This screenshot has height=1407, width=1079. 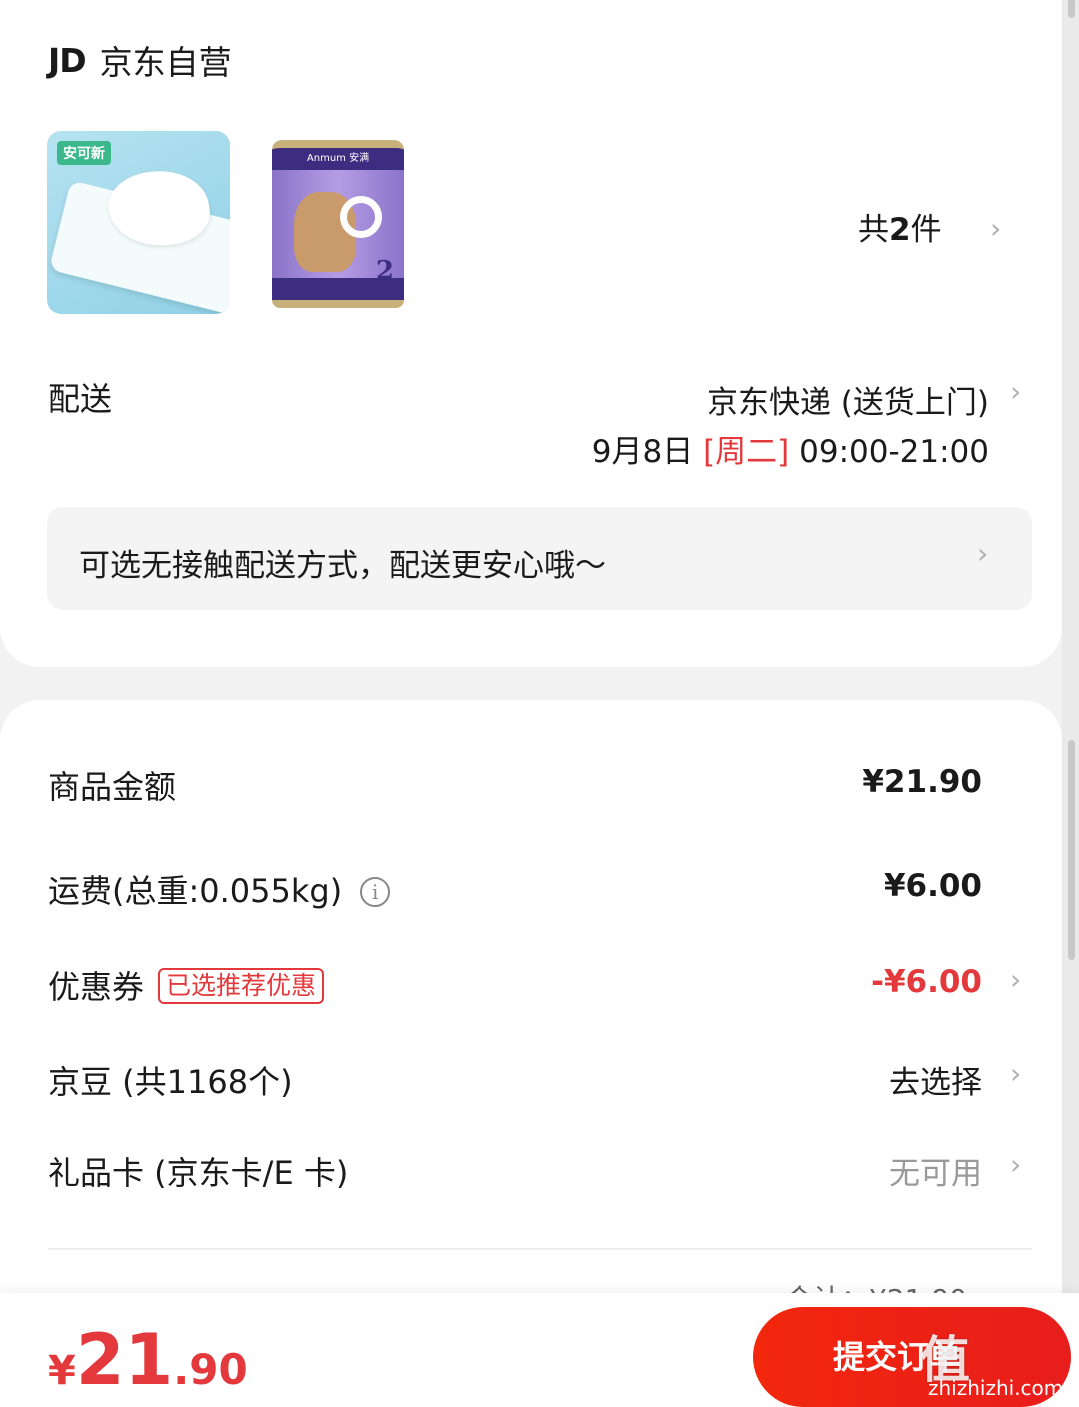 What do you see at coordinates (996, 1388) in the screenshot?
I see `watermark-url: zhizhizhi.com` at bounding box center [996, 1388].